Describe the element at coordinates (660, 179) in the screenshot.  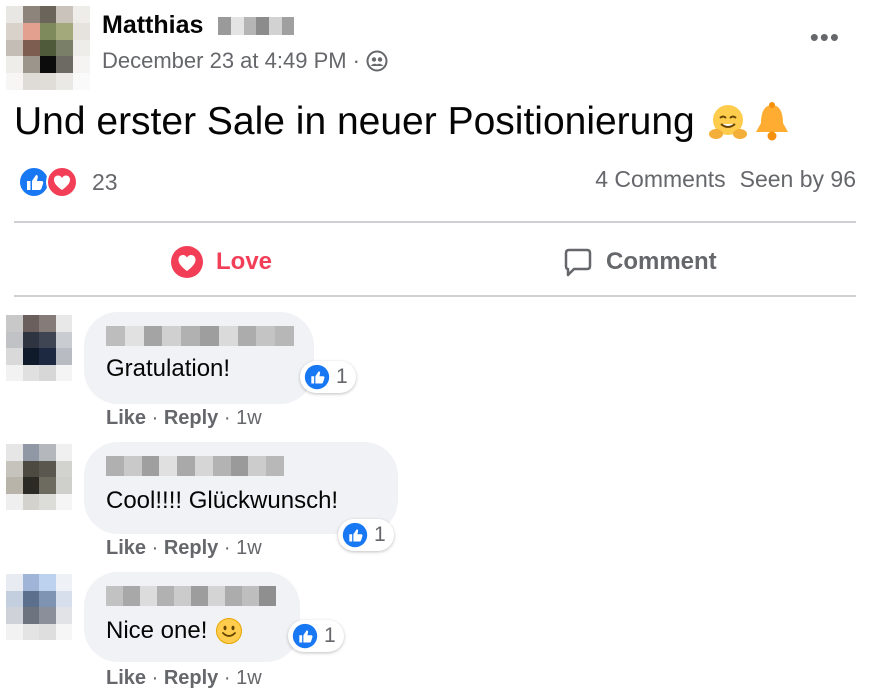
I see `comments-count: 4 Comments` at that location.